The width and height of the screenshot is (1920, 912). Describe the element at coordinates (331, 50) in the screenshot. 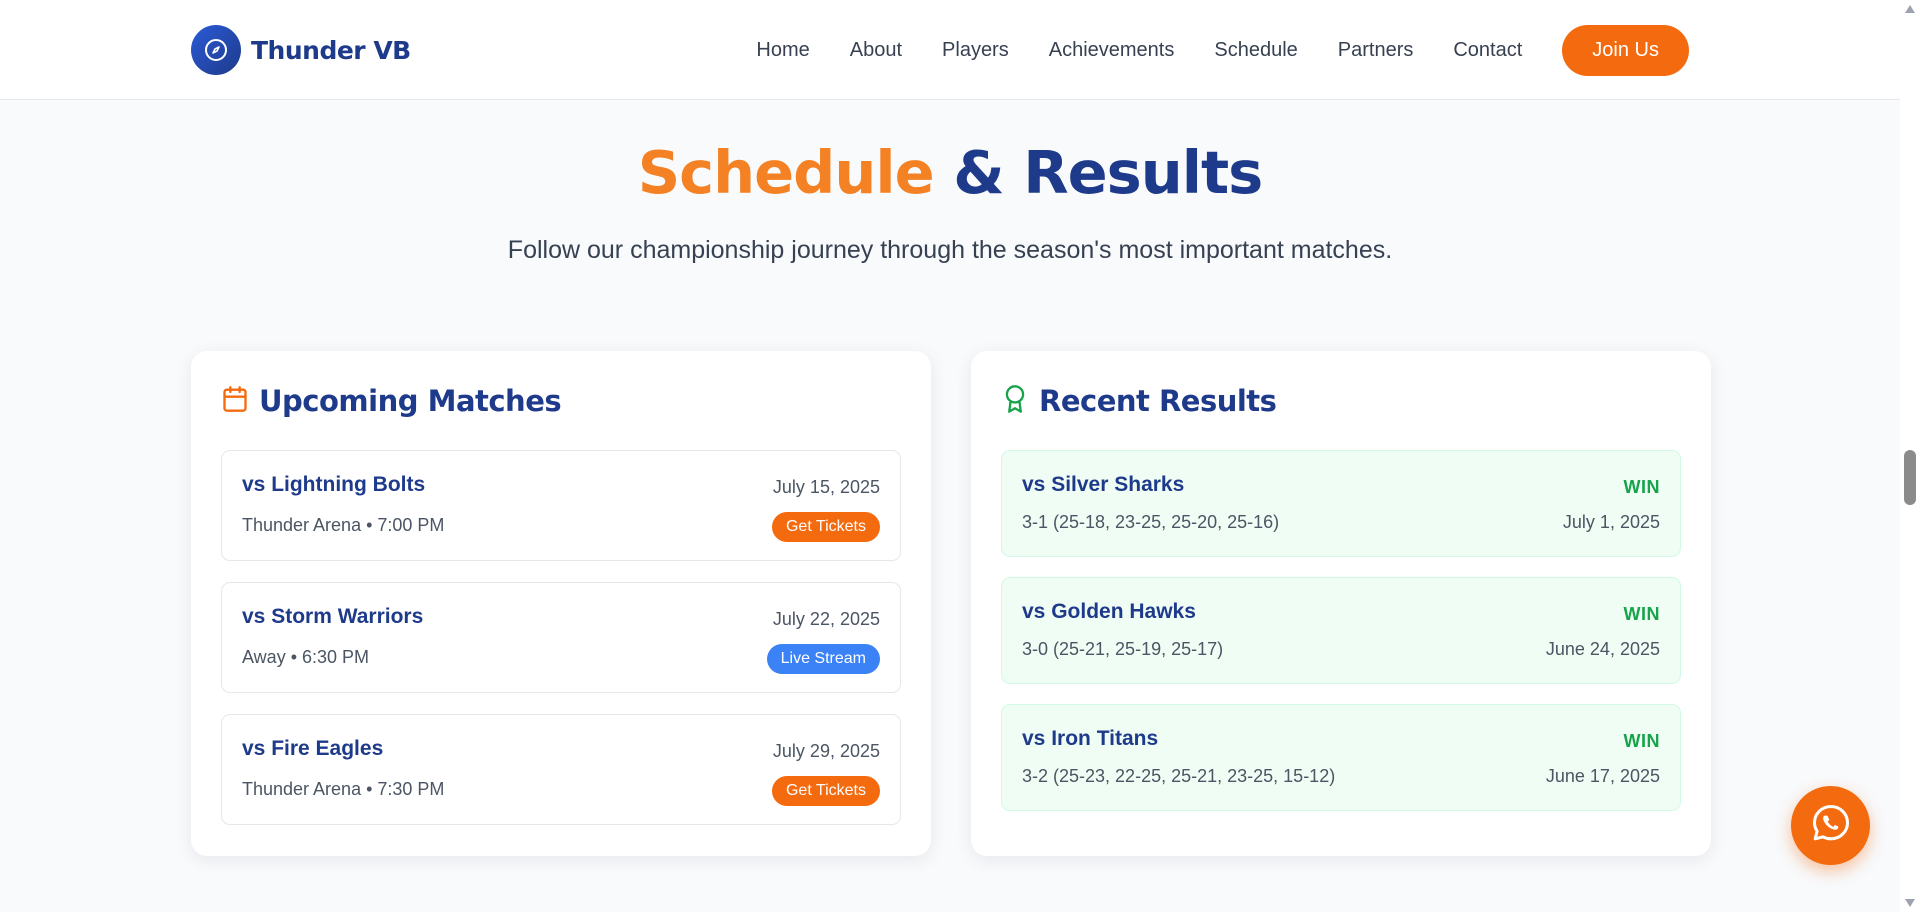

I see `brand-name: Thunder VB` at that location.